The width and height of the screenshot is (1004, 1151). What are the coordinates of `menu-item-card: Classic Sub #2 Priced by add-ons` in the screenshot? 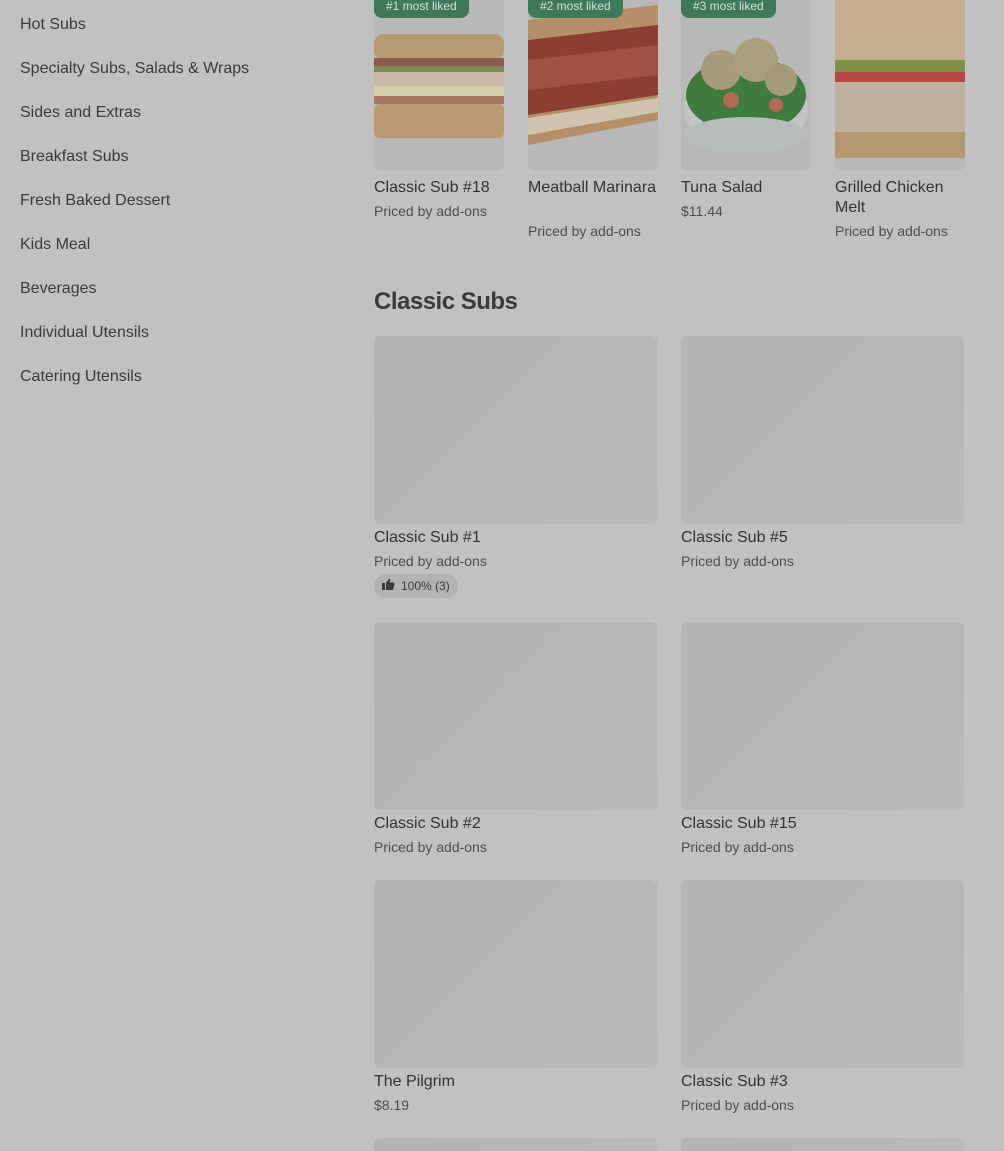 It's located at (515, 742).